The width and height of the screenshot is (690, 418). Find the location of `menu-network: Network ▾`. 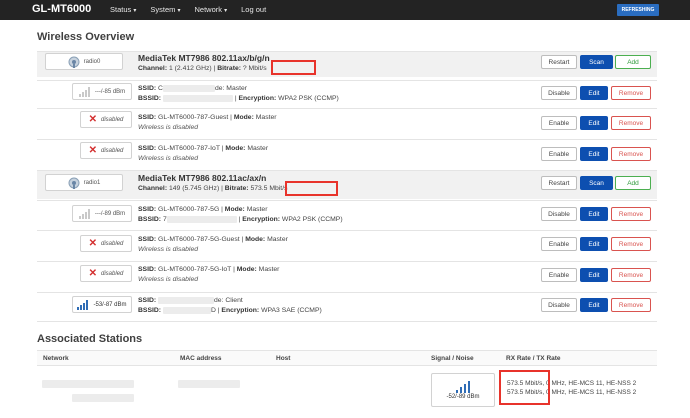

menu-network: Network ▾ is located at coordinates (211, 9).